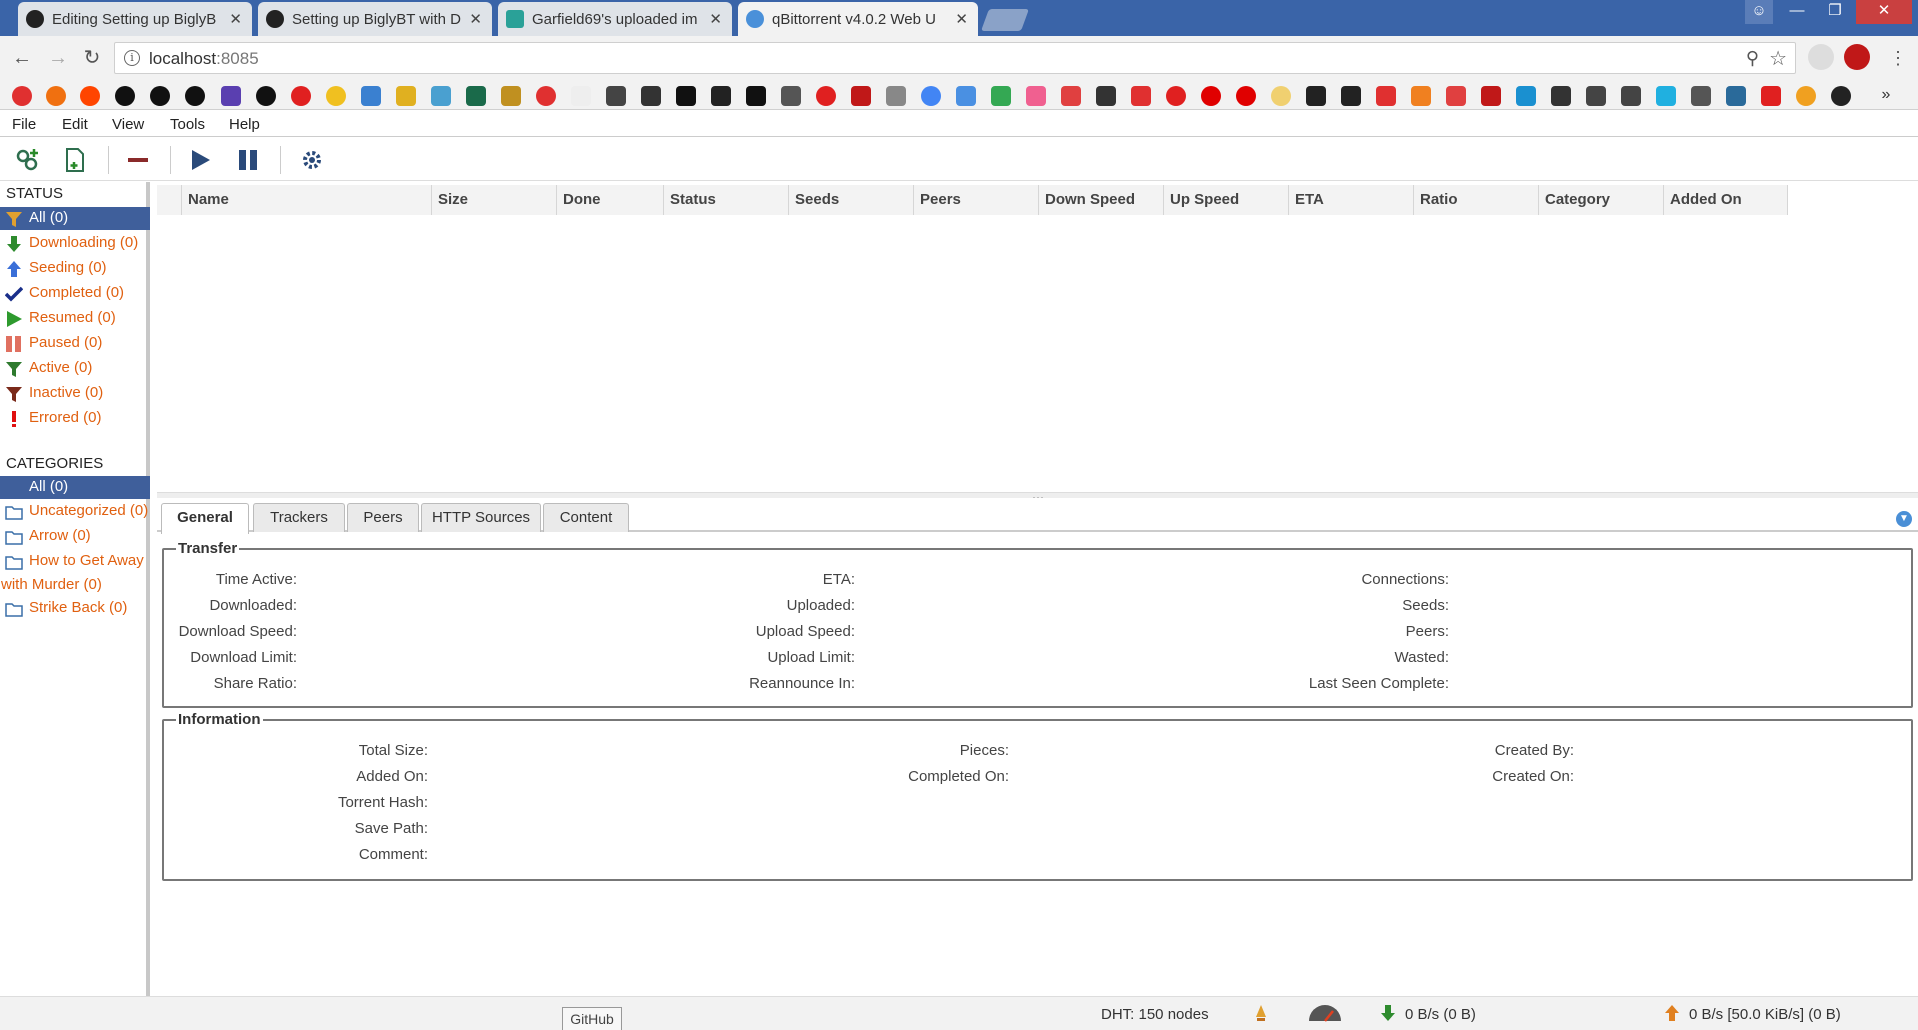 Image resolution: width=1918 pixels, height=1030 pixels. Describe the element at coordinates (1351, 200) in the screenshot. I see `column-header-eta: ETA` at that location.